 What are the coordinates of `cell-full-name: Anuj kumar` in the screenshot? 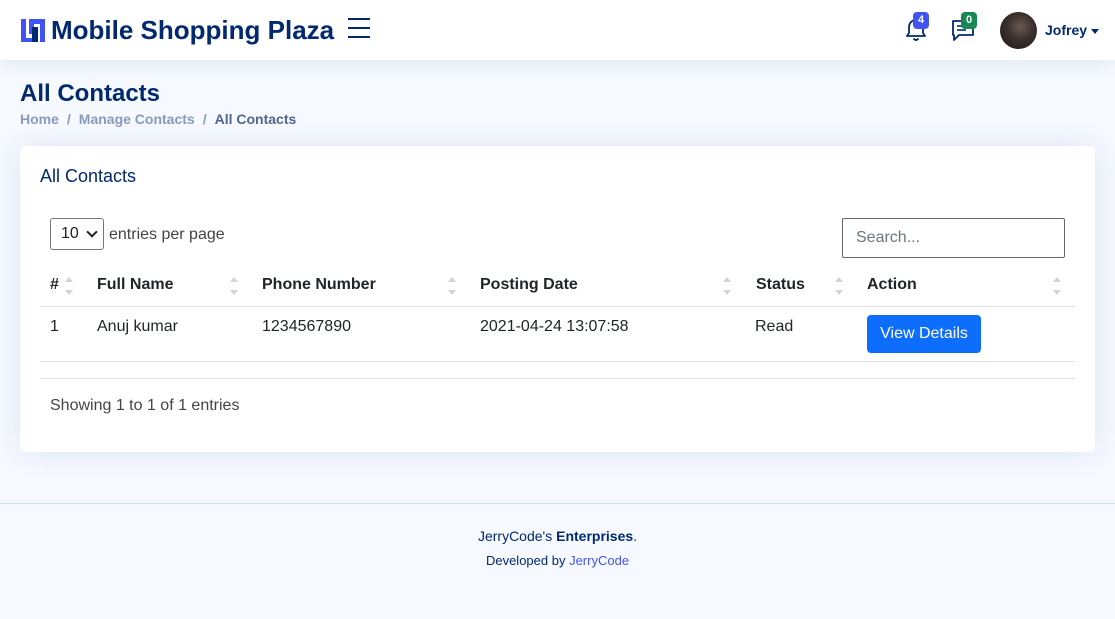 It's located at (137, 326).